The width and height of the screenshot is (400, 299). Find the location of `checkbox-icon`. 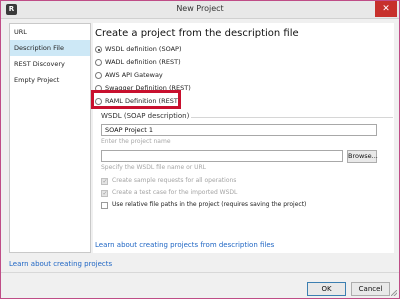

checkbox-icon is located at coordinates (104, 205).